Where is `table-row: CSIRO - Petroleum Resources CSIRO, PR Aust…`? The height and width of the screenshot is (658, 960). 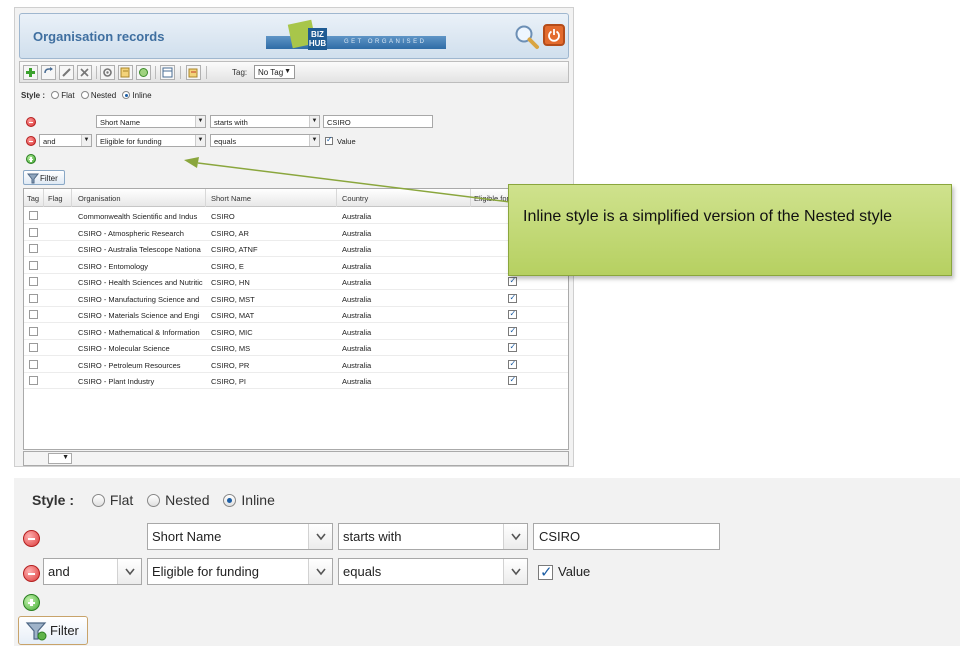 table-row: CSIRO - Petroleum Resources CSIRO, PR Aust… is located at coordinates (296, 365).